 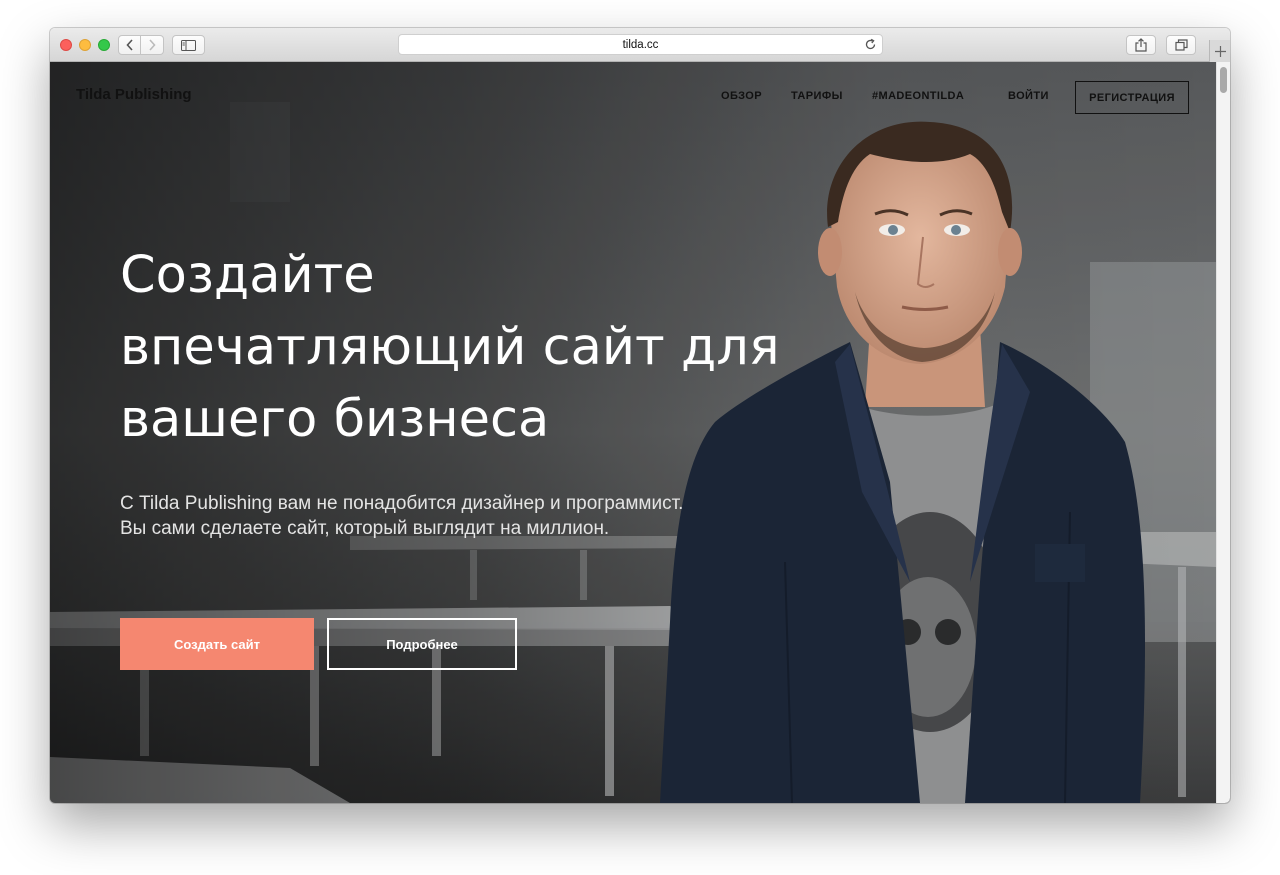 I want to click on browser-toolbar: tilda.cc, so click(x=640, y=45).